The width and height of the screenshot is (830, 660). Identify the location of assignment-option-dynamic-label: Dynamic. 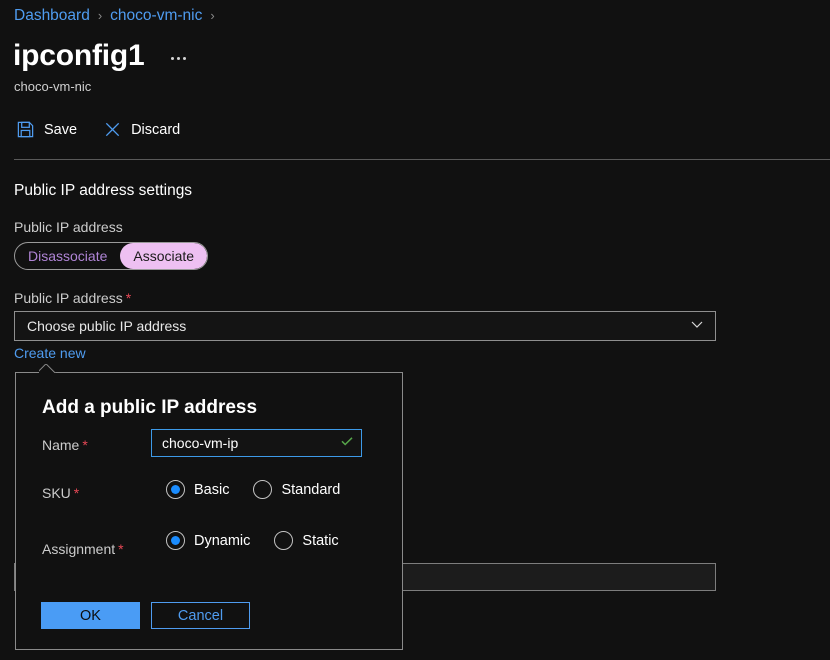
(222, 540).